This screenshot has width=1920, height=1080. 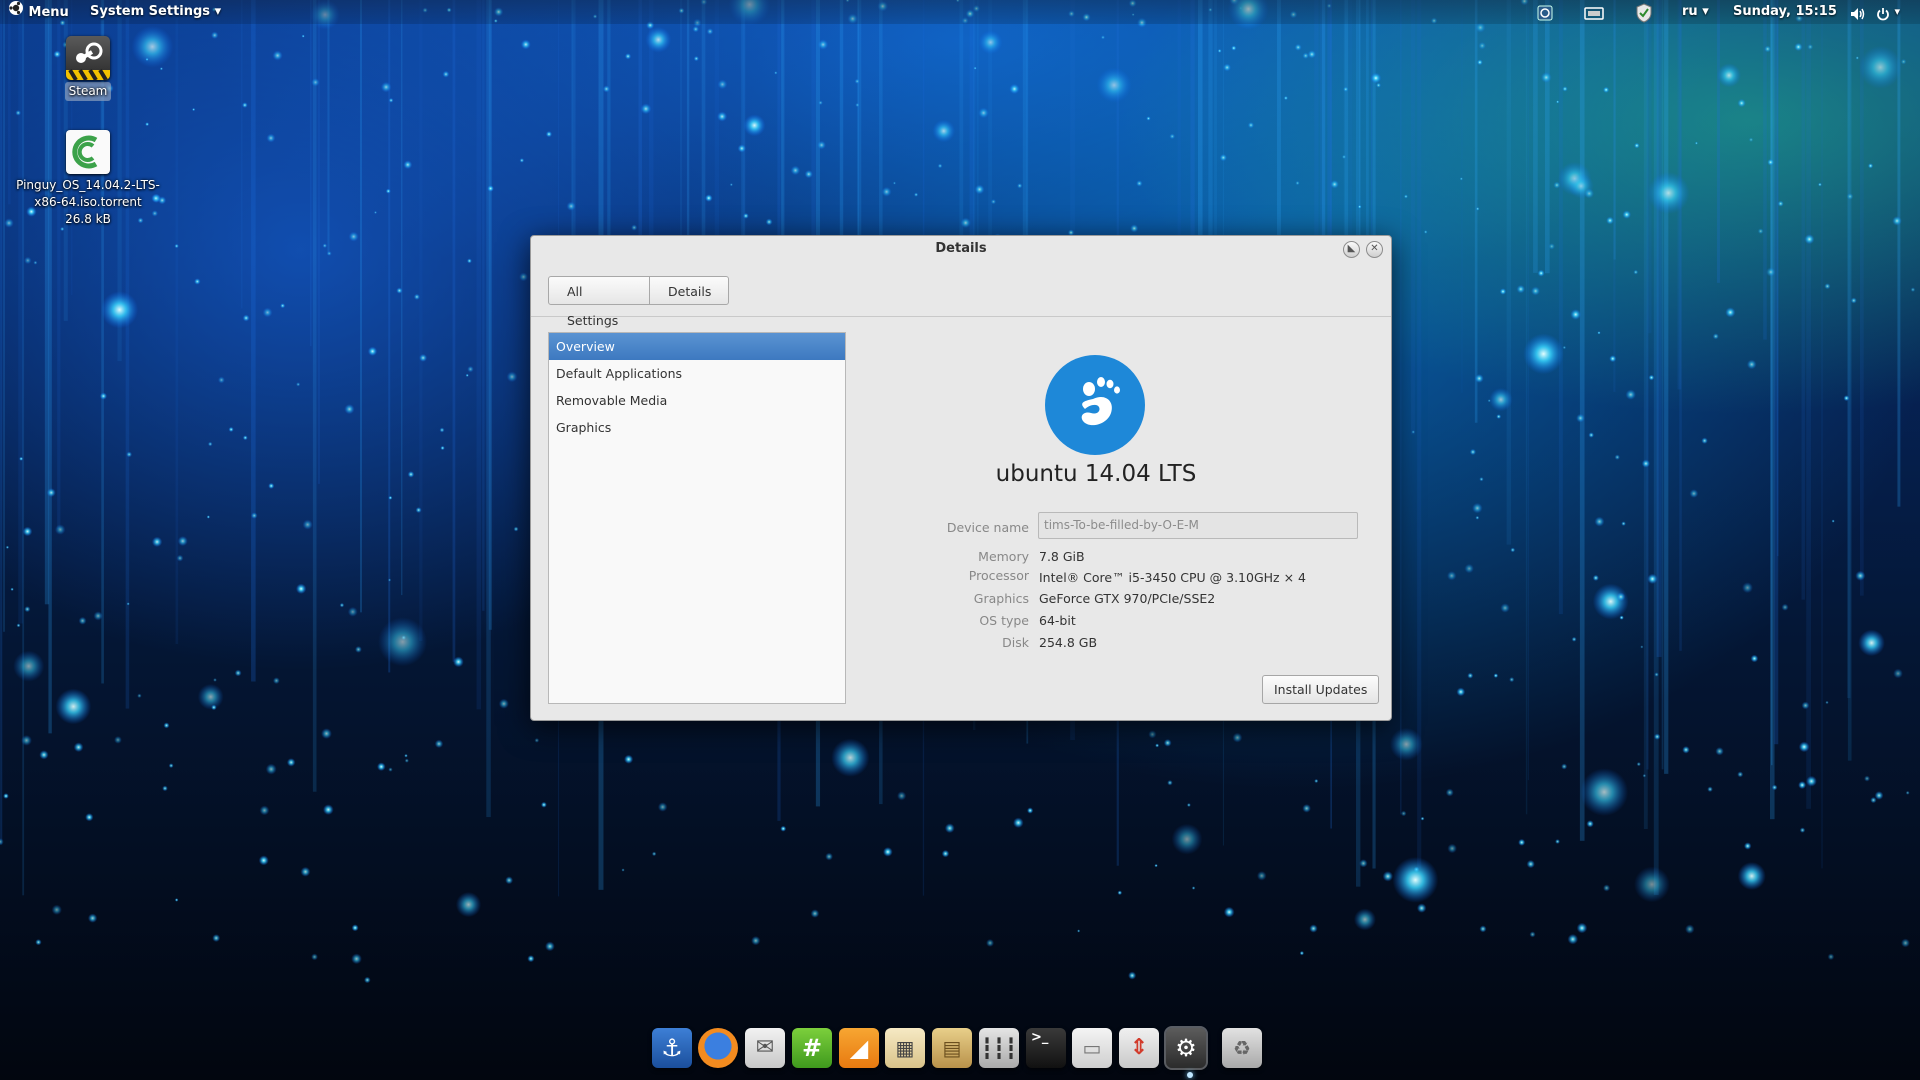 I want to click on window-toolbar: All Settings Details, so click(x=961, y=295).